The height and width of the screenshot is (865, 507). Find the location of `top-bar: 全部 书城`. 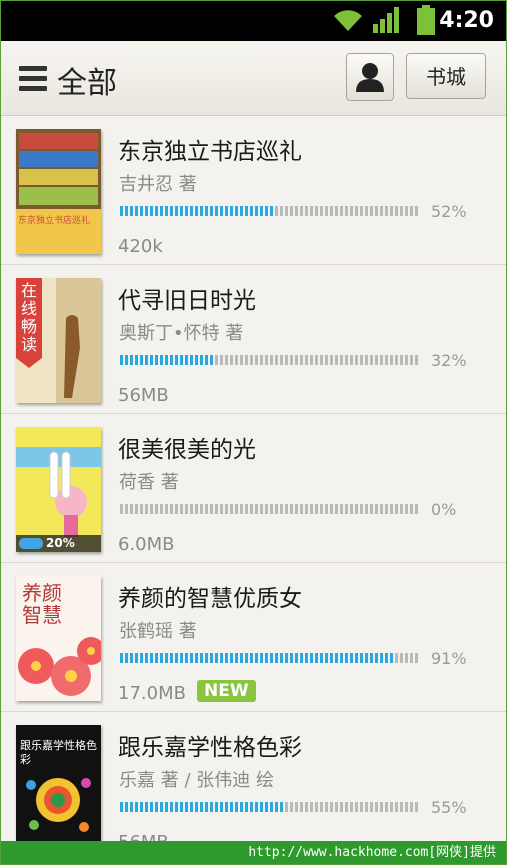

top-bar: 全部 书城 is located at coordinates (253, 78).